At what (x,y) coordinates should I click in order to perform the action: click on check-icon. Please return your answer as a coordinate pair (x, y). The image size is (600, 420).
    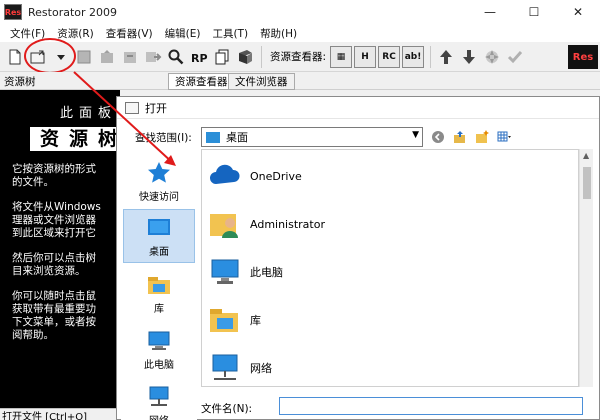
    Looking at the image, I should click on (515, 56).